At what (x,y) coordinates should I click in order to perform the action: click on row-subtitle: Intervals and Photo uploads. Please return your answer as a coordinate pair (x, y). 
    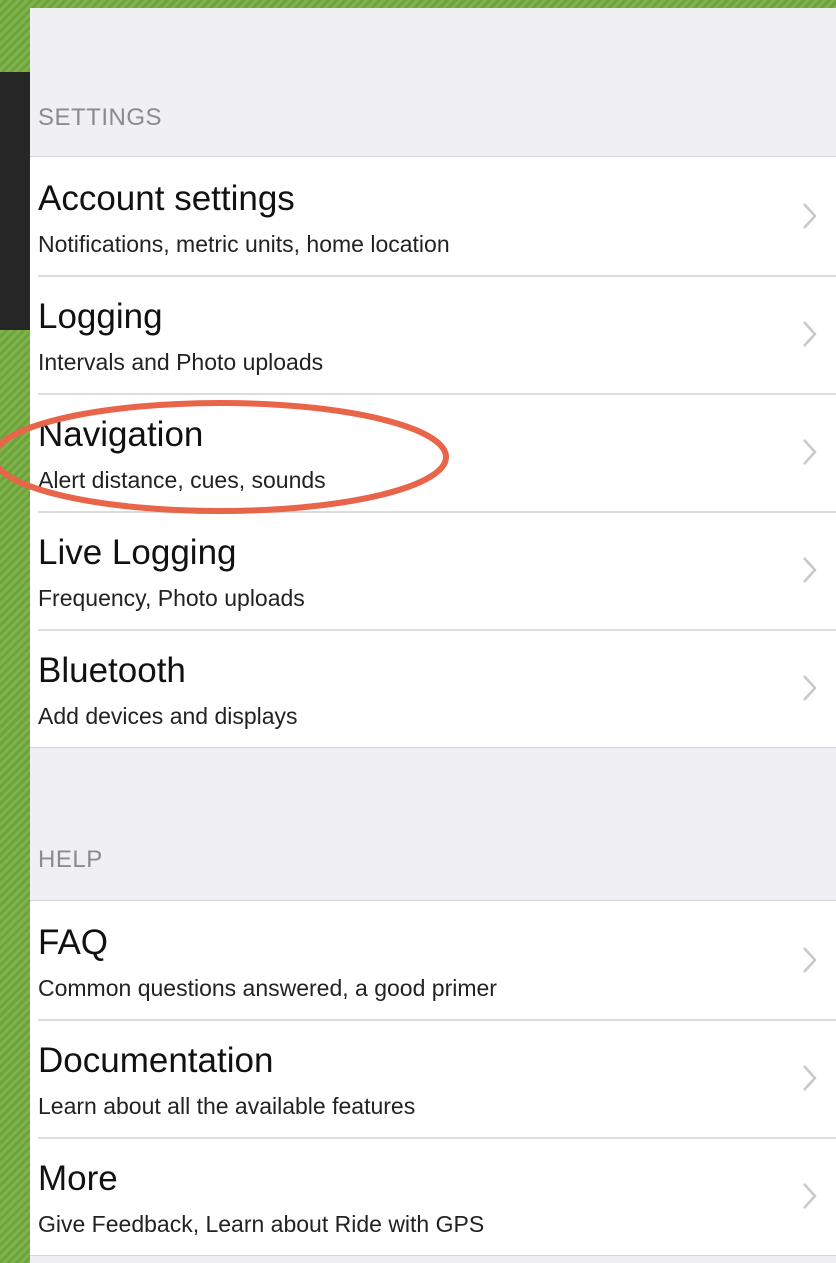
    Looking at the image, I should click on (181, 362).